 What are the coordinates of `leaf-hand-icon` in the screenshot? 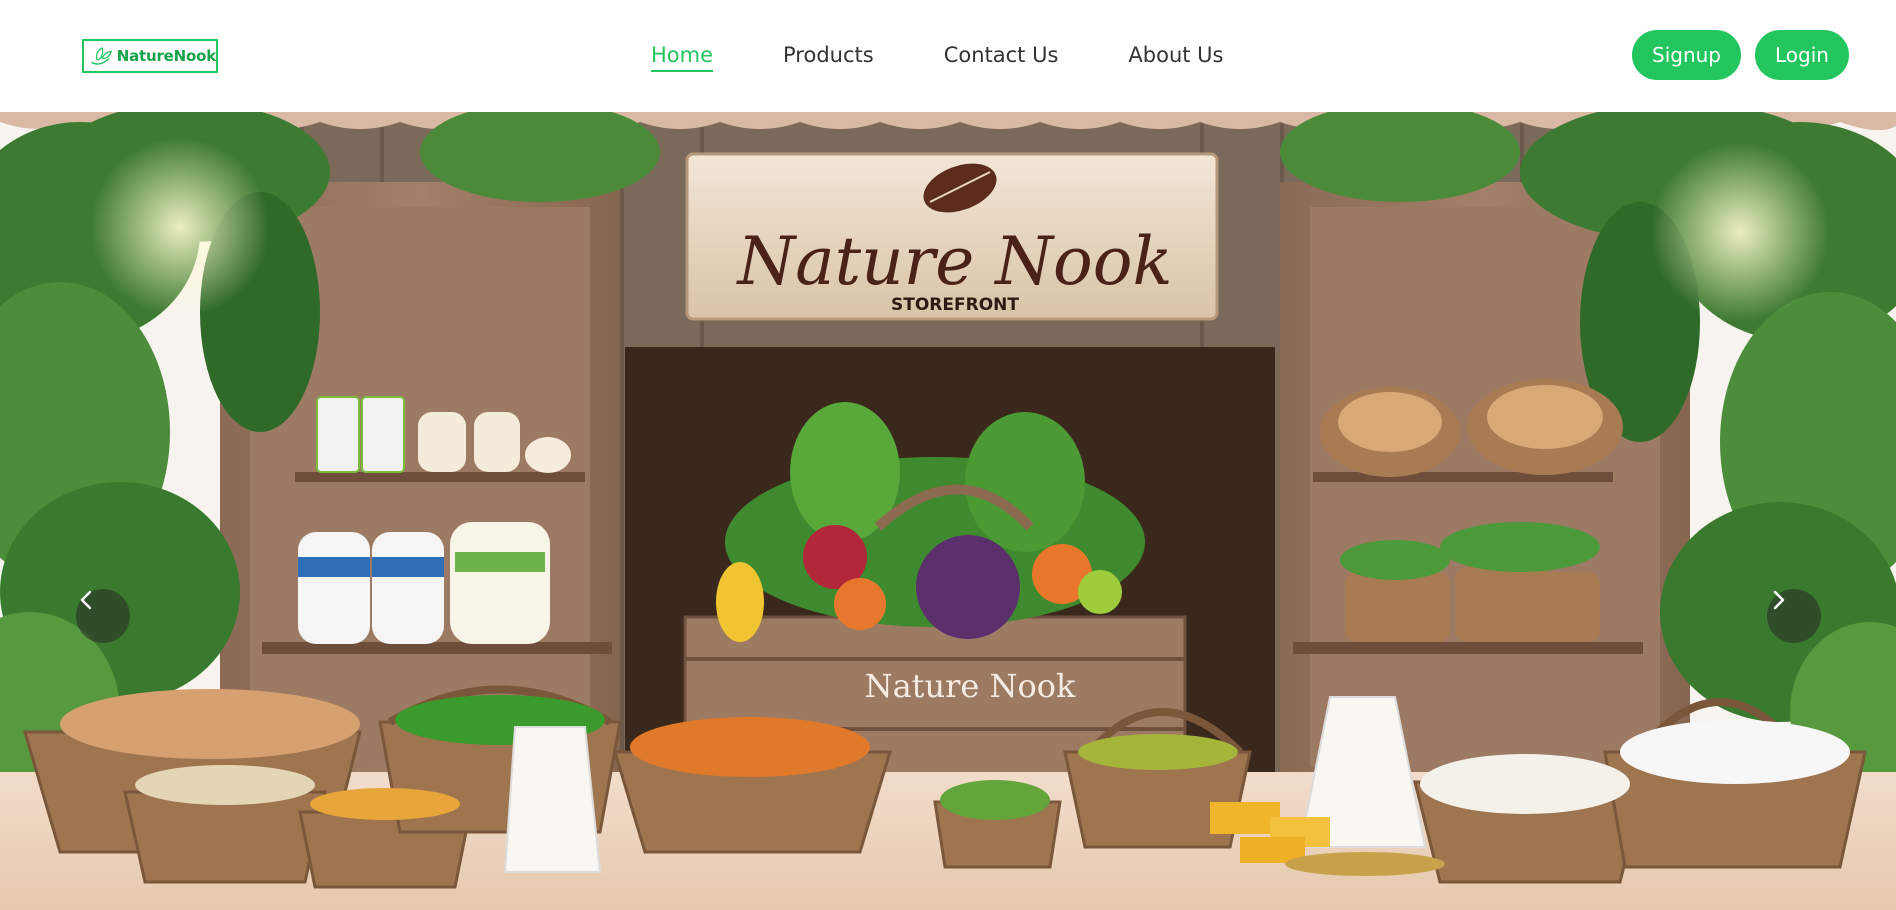 It's located at (102, 56).